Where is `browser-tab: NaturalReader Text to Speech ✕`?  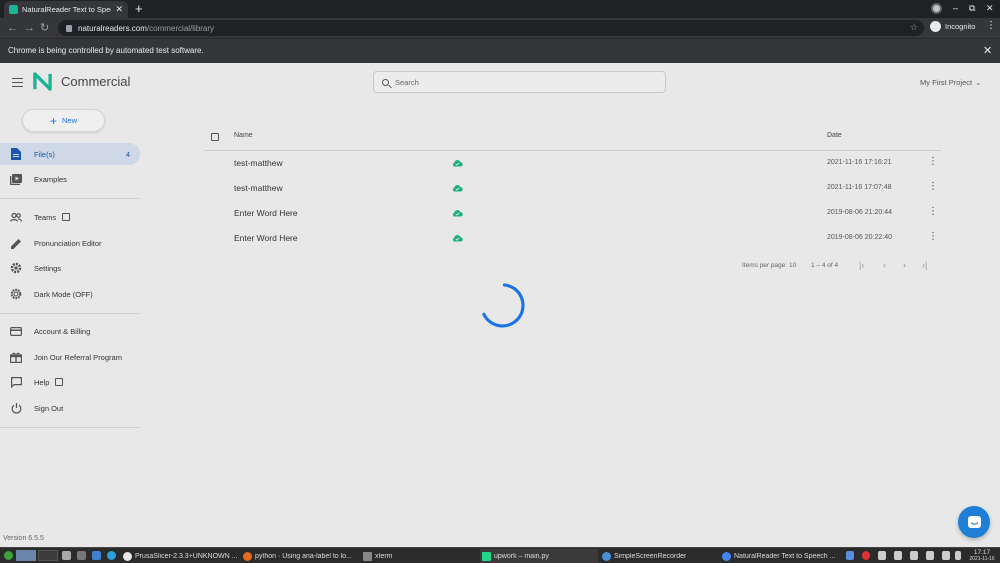
browser-tab: NaturalReader Text to Speech ✕ is located at coordinates (66, 9).